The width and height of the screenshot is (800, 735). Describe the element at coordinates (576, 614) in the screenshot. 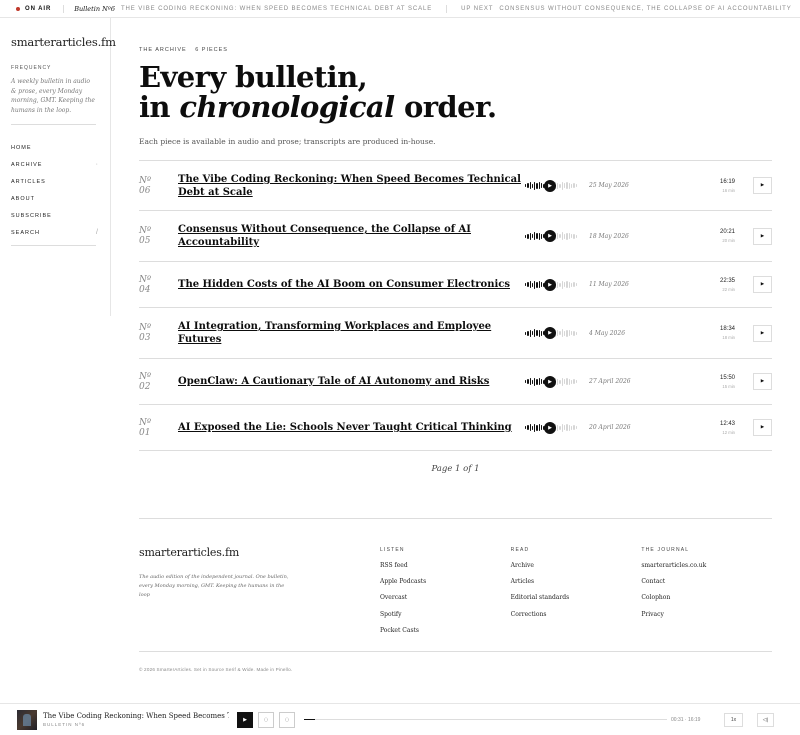

I see `footer-link-corrections: Corrections` at that location.